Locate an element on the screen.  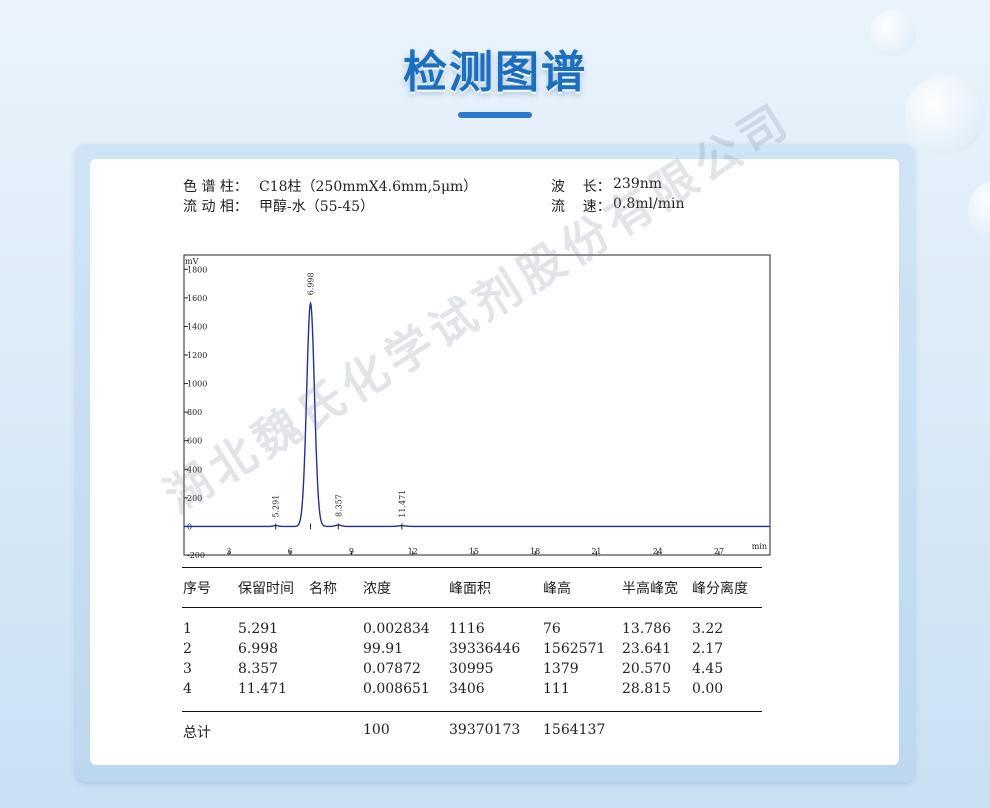
row-concentration: 0.008651 is located at coordinates (396, 689).